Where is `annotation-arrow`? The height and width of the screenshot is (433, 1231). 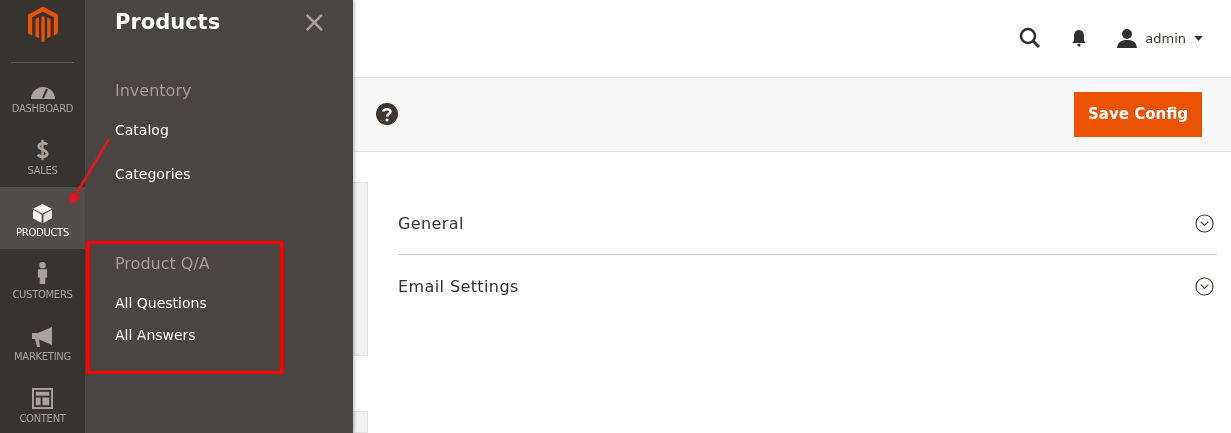
annotation-arrow is located at coordinates (90, 172).